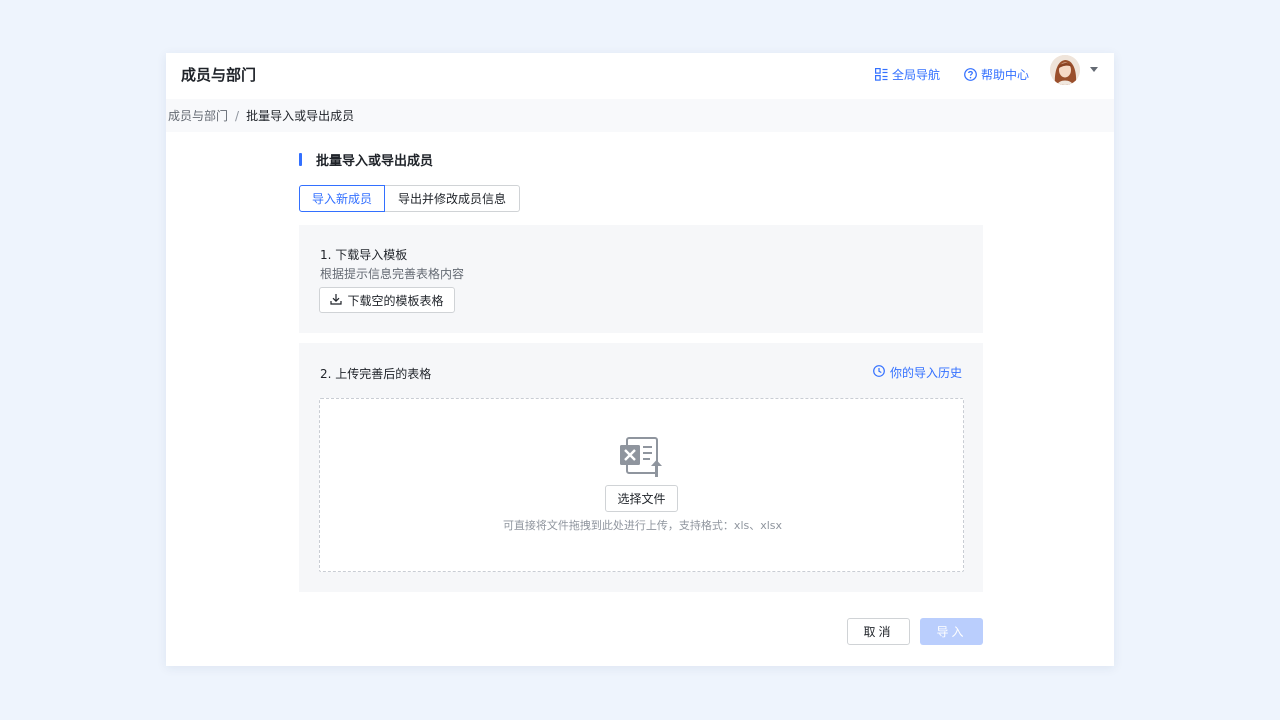 The height and width of the screenshot is (720, 1280). I want to click on import-history-link: 你的导入历史, so click(917, 372).